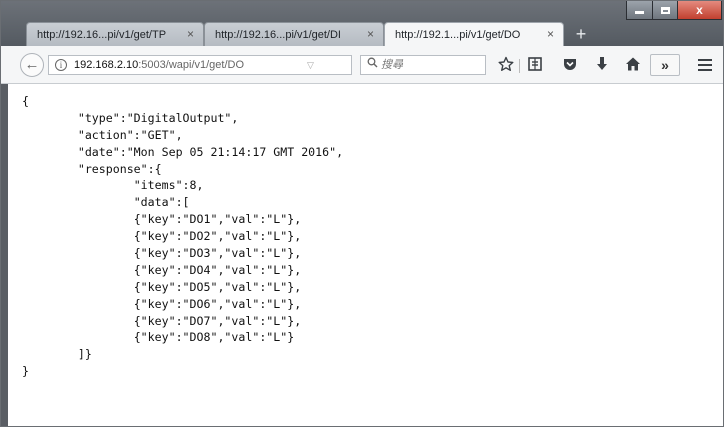  I want to click on minimize-icon, so click(639, 12).